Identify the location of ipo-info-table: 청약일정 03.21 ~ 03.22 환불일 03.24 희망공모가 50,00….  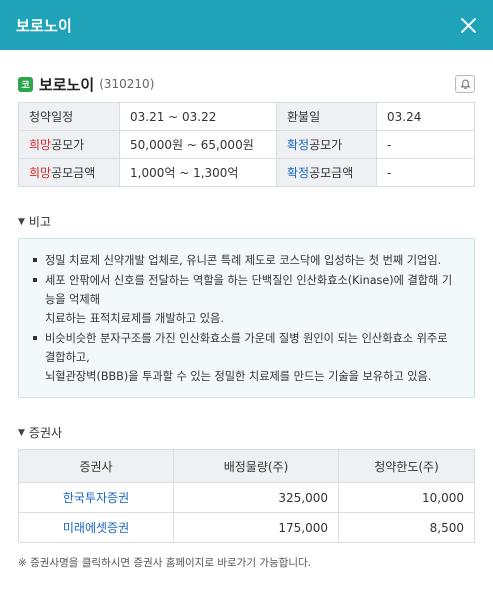
(246, 144).